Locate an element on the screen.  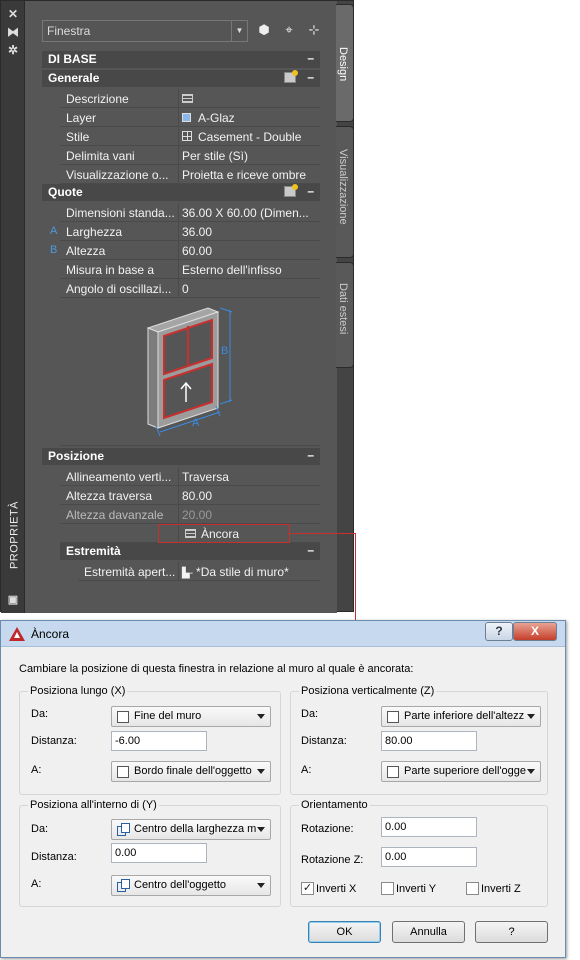
endcap-icon: ▙- is located at coordinates (188, 573).